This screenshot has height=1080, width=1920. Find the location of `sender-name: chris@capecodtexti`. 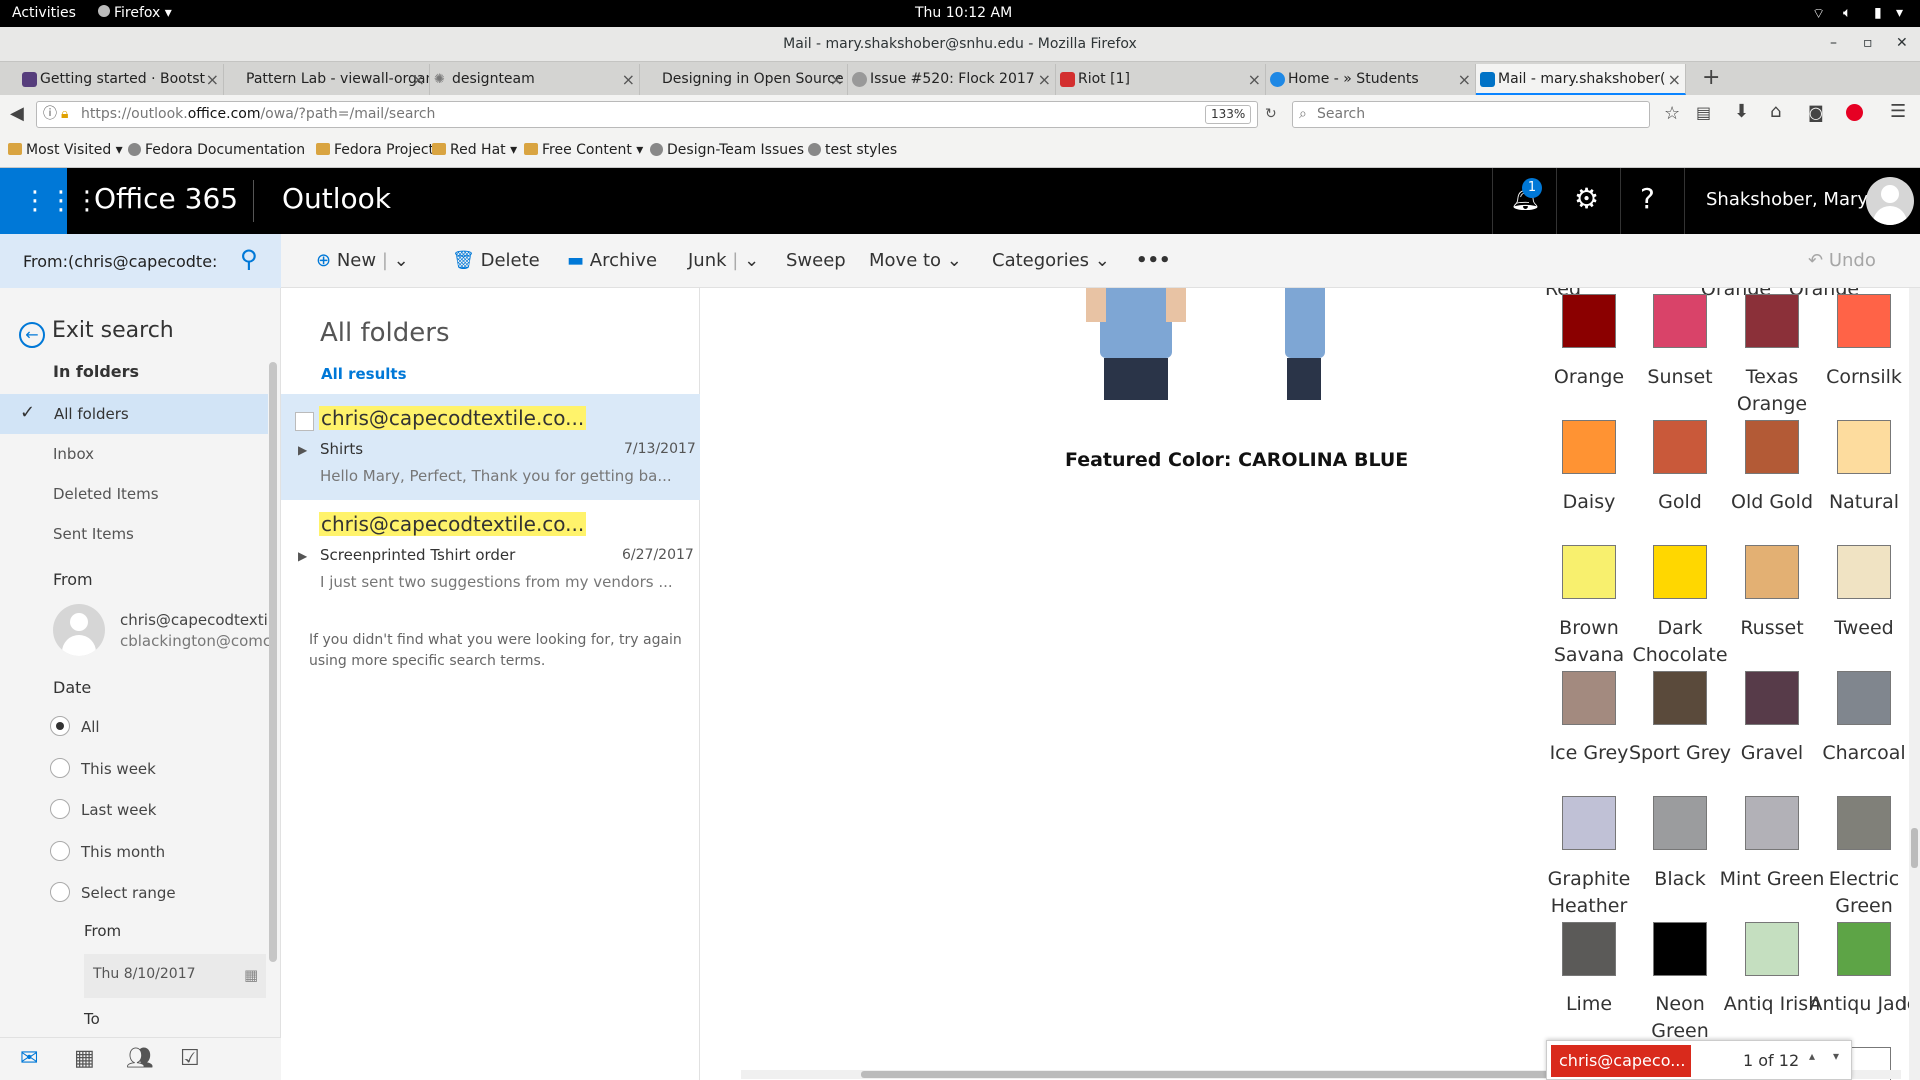

sender-name: chris@capecodtexti is located at coordinates (194, 620).